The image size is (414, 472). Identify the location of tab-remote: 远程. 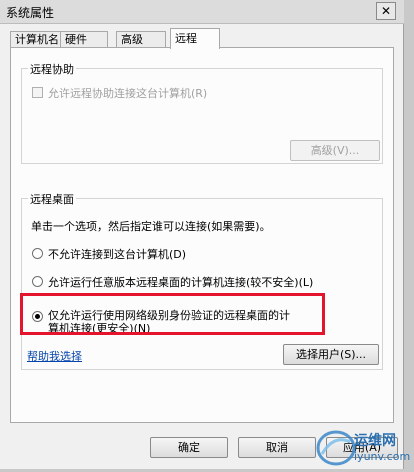
(195, 38).